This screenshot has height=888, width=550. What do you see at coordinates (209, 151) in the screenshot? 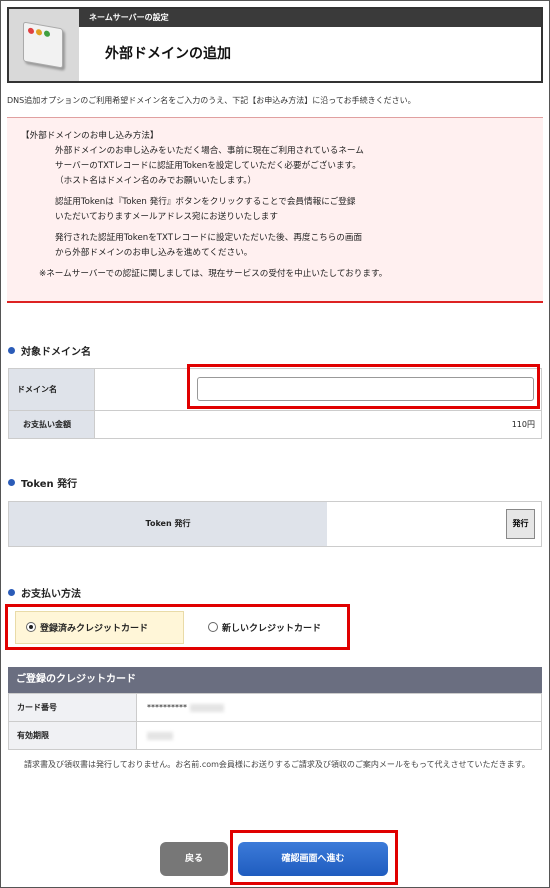
I see `notice-text: 外部ドメインのお申し込みをいただく場合、事前に現在ご利用されているネーム` at bounding box center [209, 151].